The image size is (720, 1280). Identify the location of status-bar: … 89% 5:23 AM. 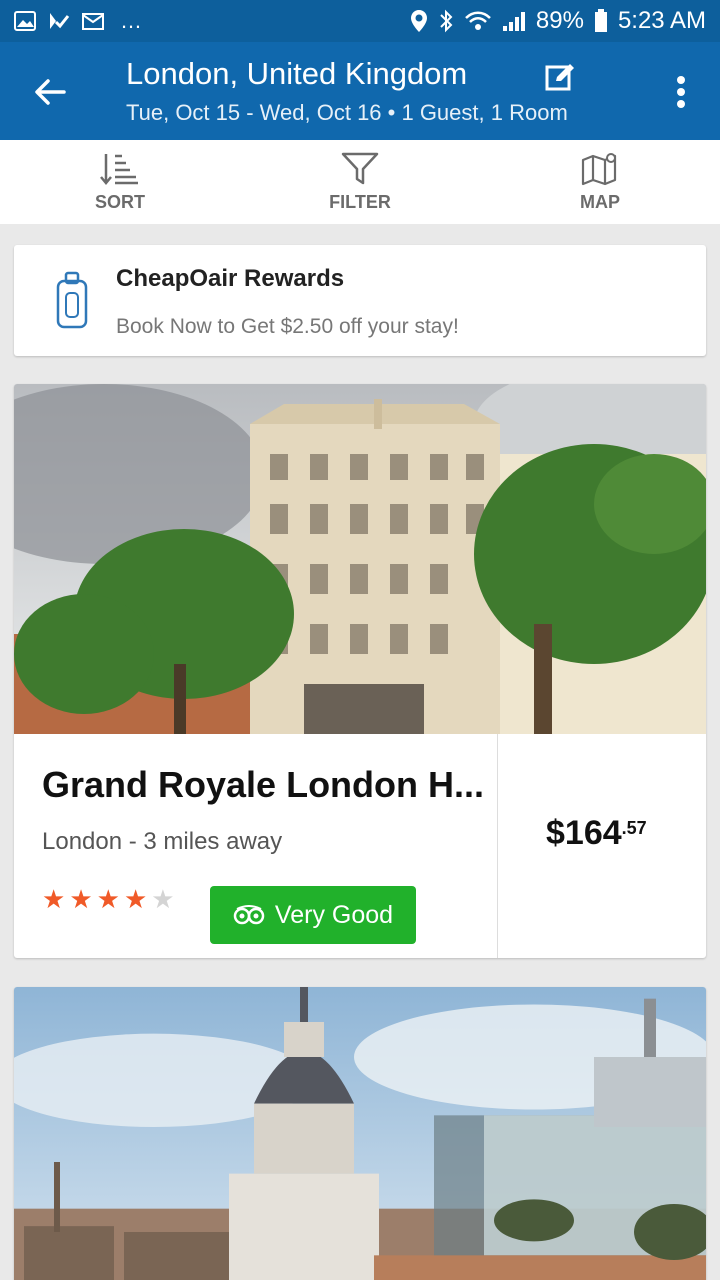
(360, 21).